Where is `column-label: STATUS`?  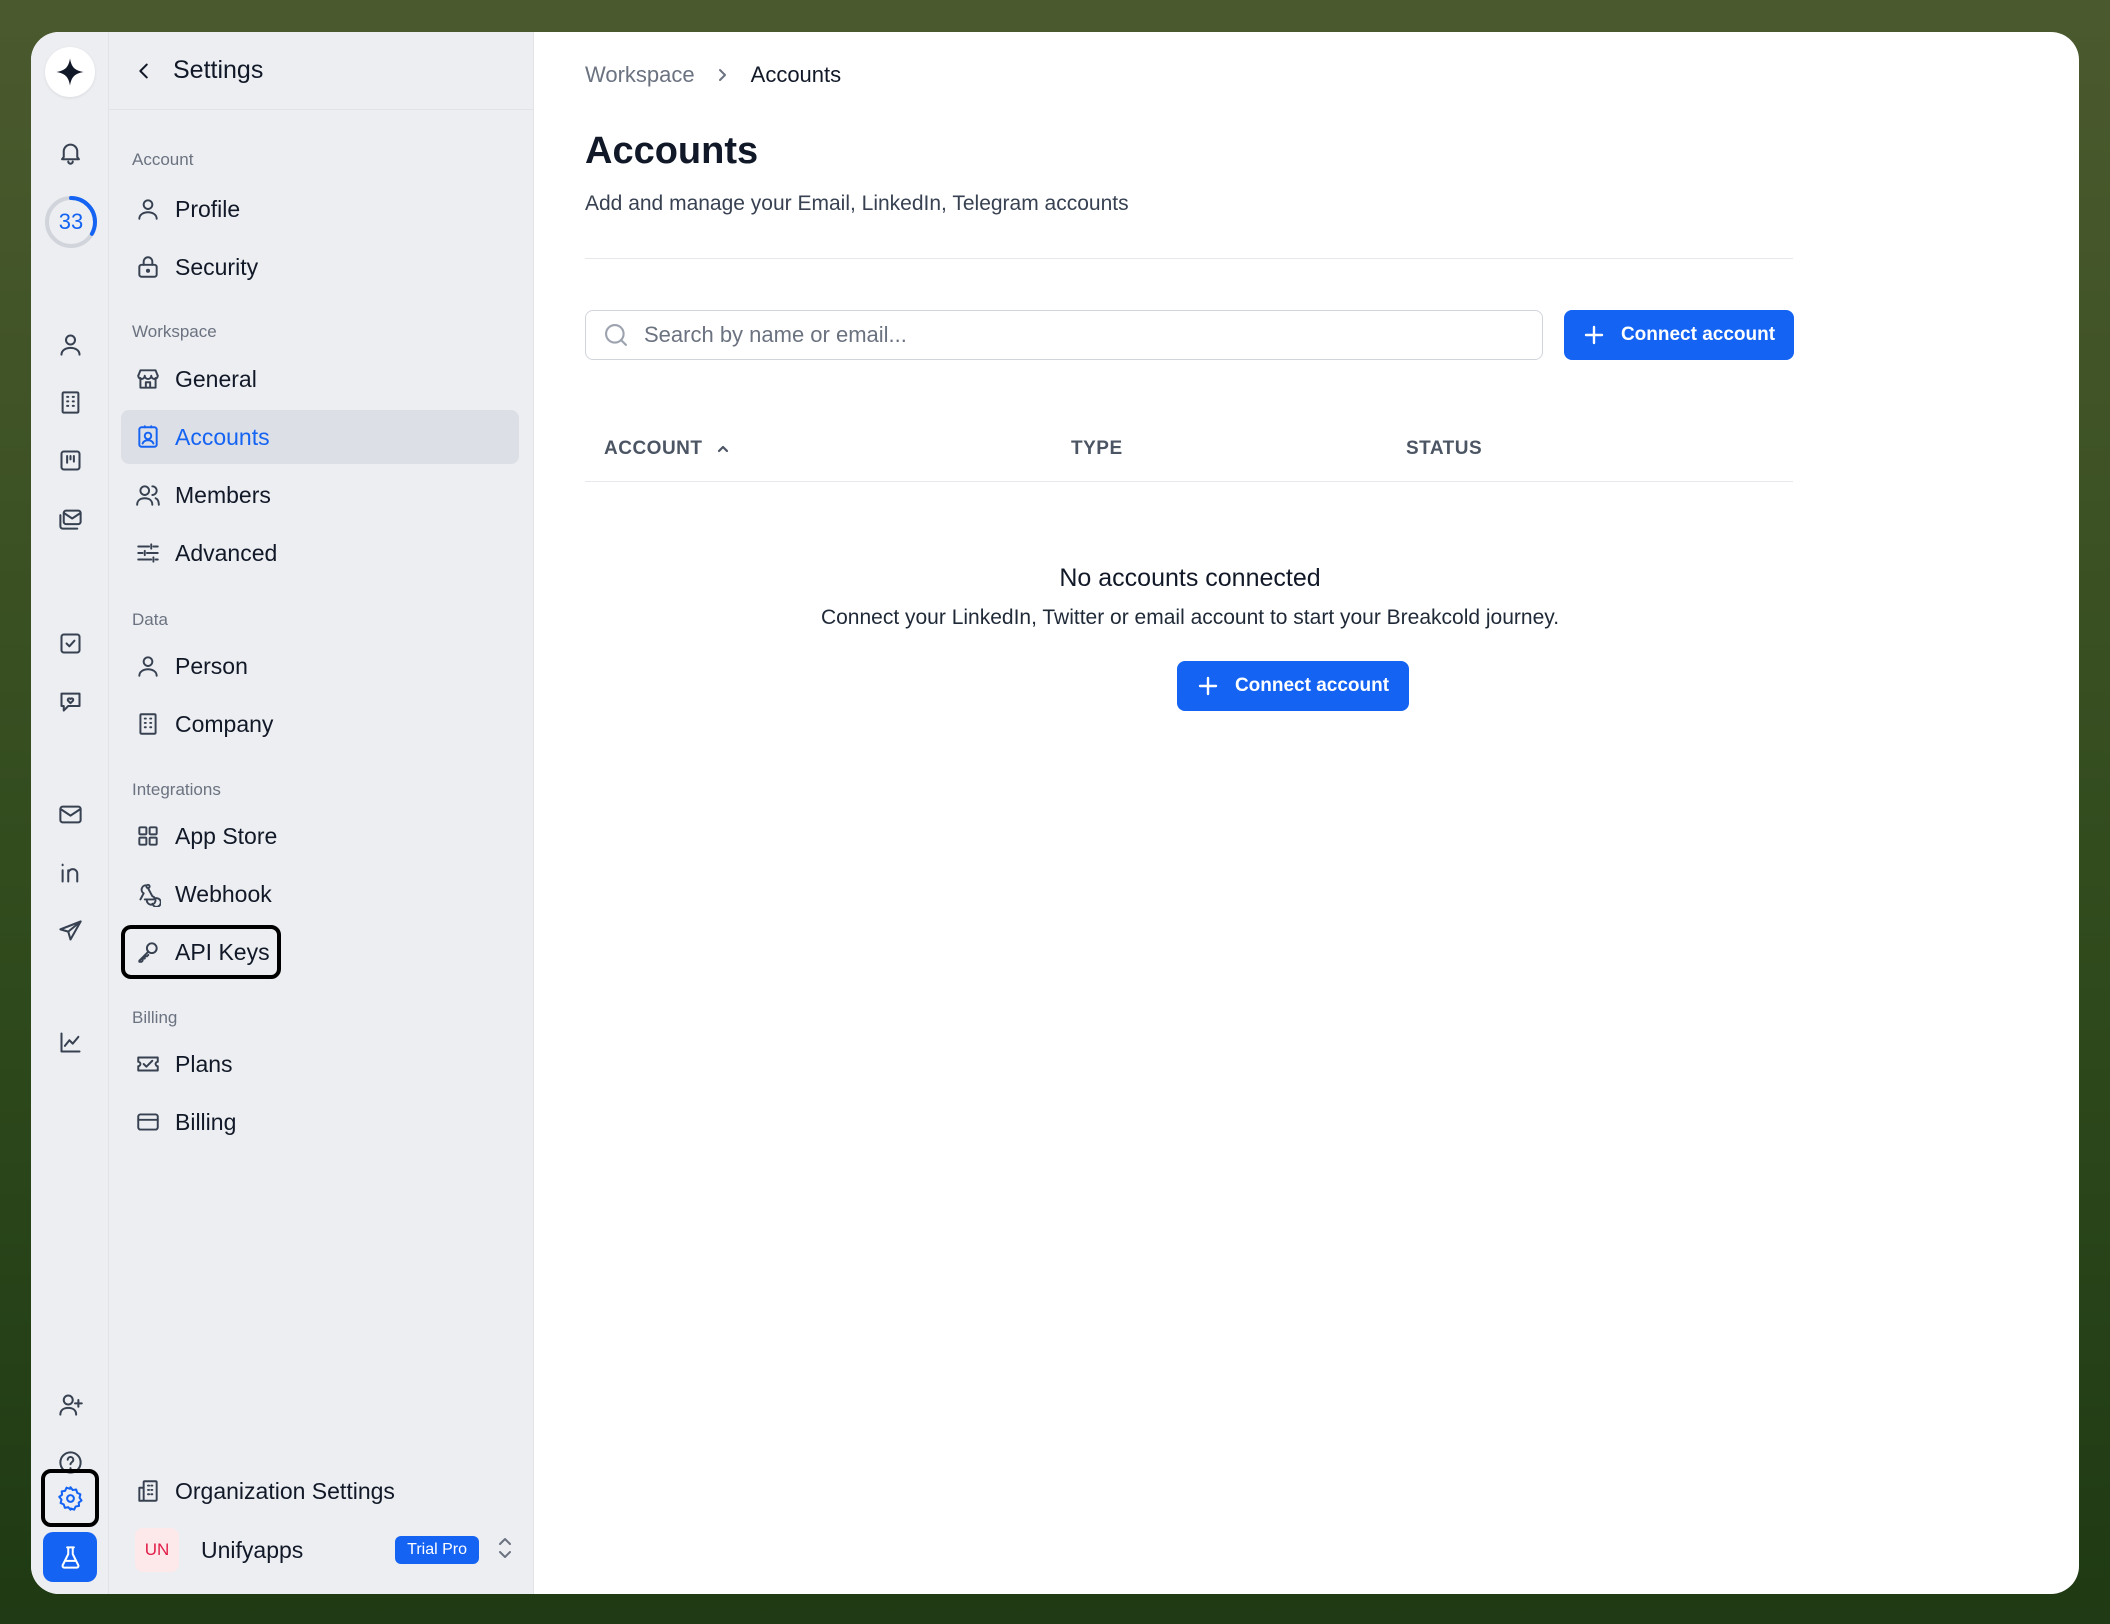
column-label: STATUS is located at coordinates (1444, 448).